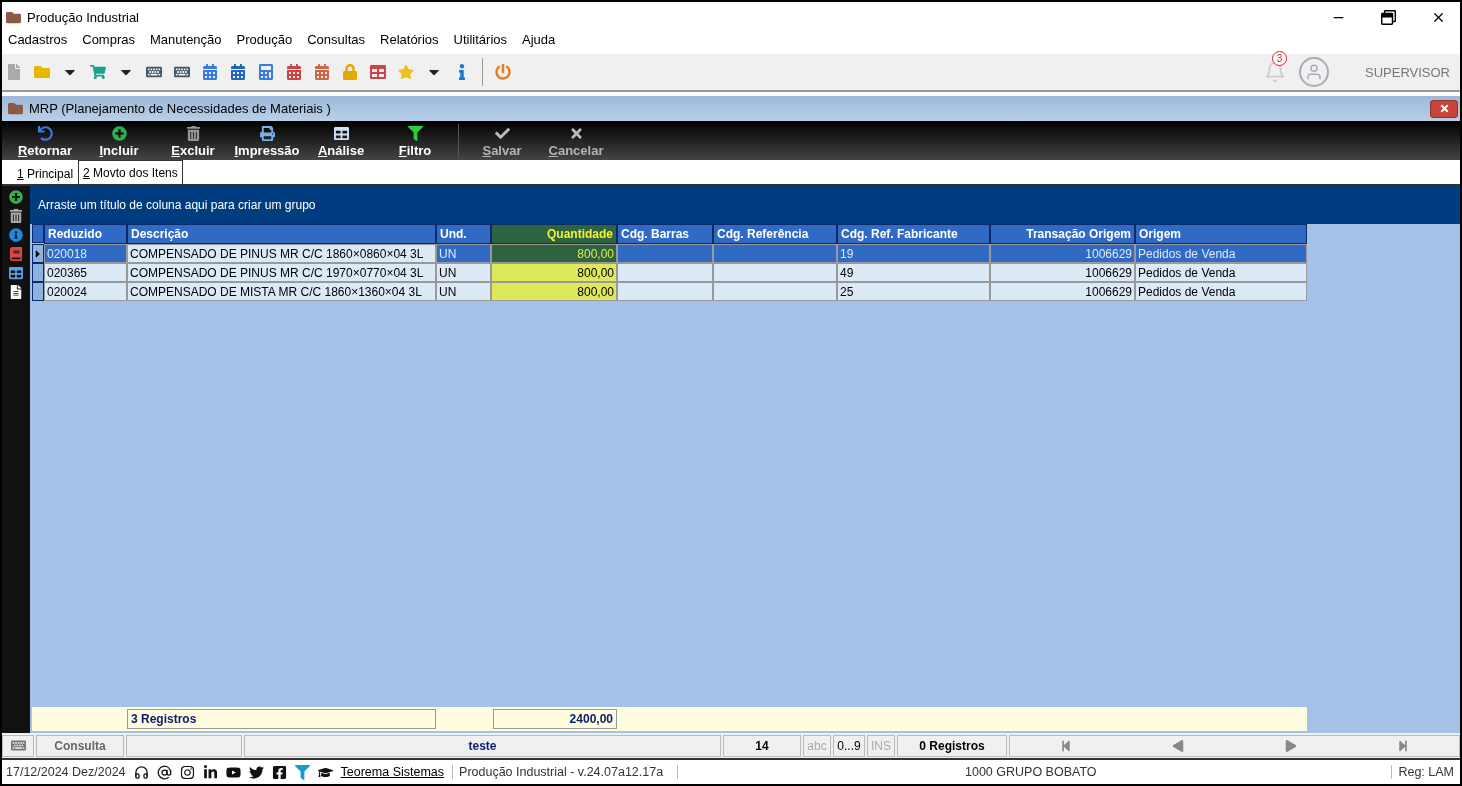 The image size is (1462, 786). Describe the element at coordinates (210, 772) in the screenshot. I see `linkedin-icon` at that location.